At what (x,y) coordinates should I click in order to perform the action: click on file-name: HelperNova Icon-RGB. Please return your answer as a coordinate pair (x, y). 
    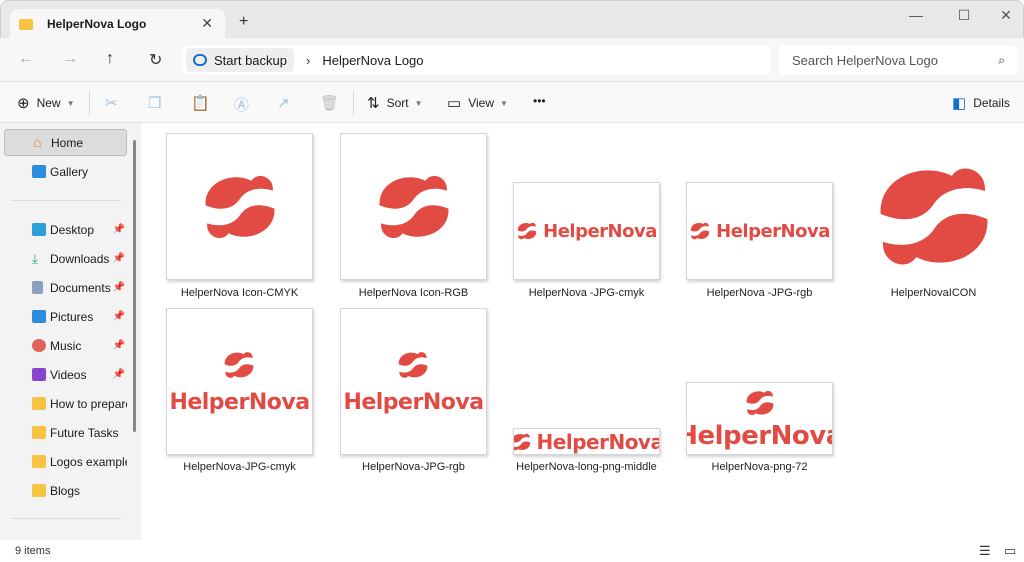
    Looking at the image, I should click on (414, 293).